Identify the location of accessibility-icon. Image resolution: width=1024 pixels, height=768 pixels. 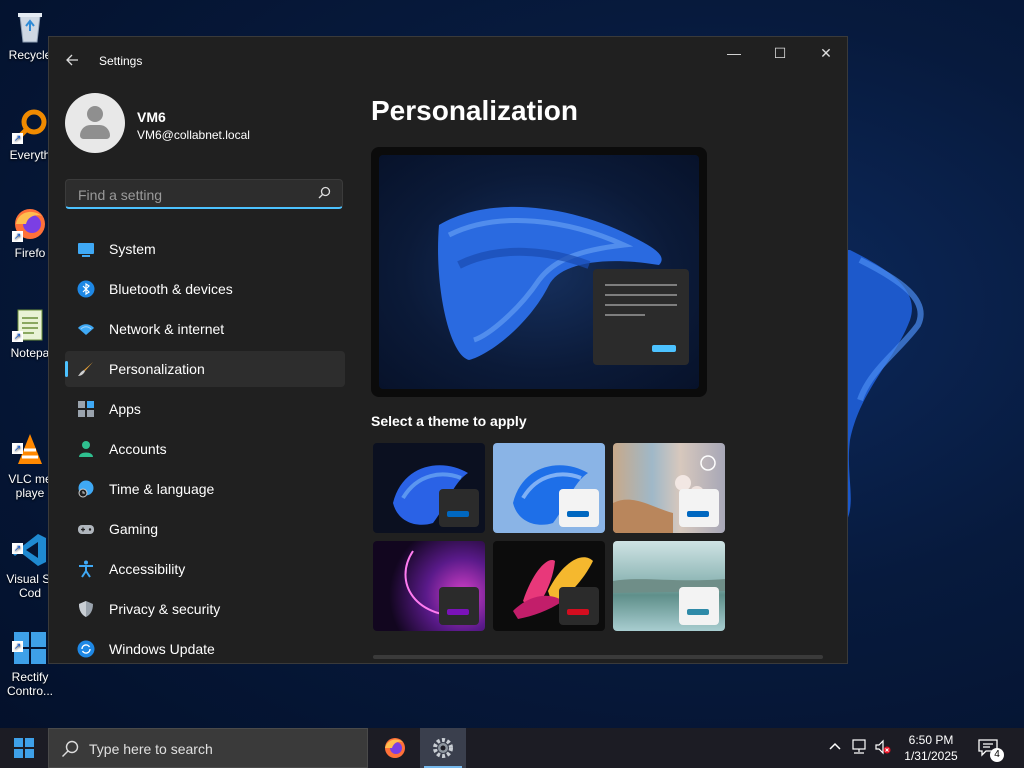
(86, 569).